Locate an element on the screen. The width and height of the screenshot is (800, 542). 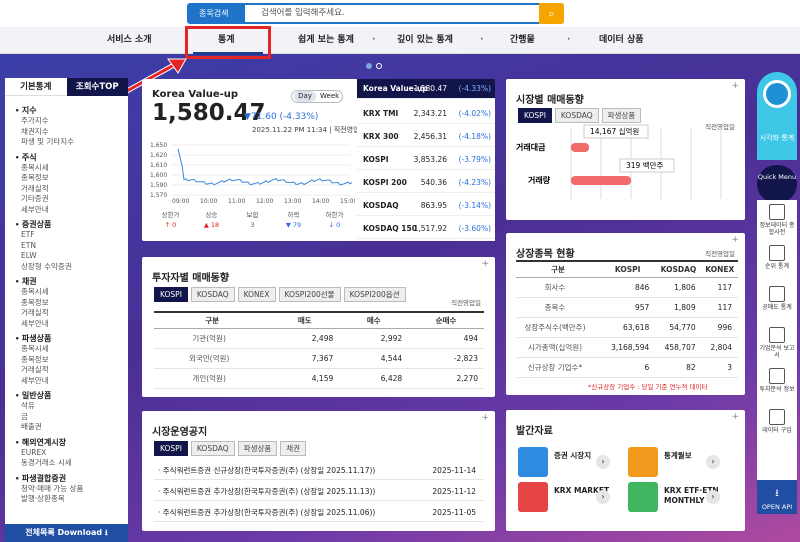
tab-basic-statistics: 기본통계 is located at coordinates (36, 87).